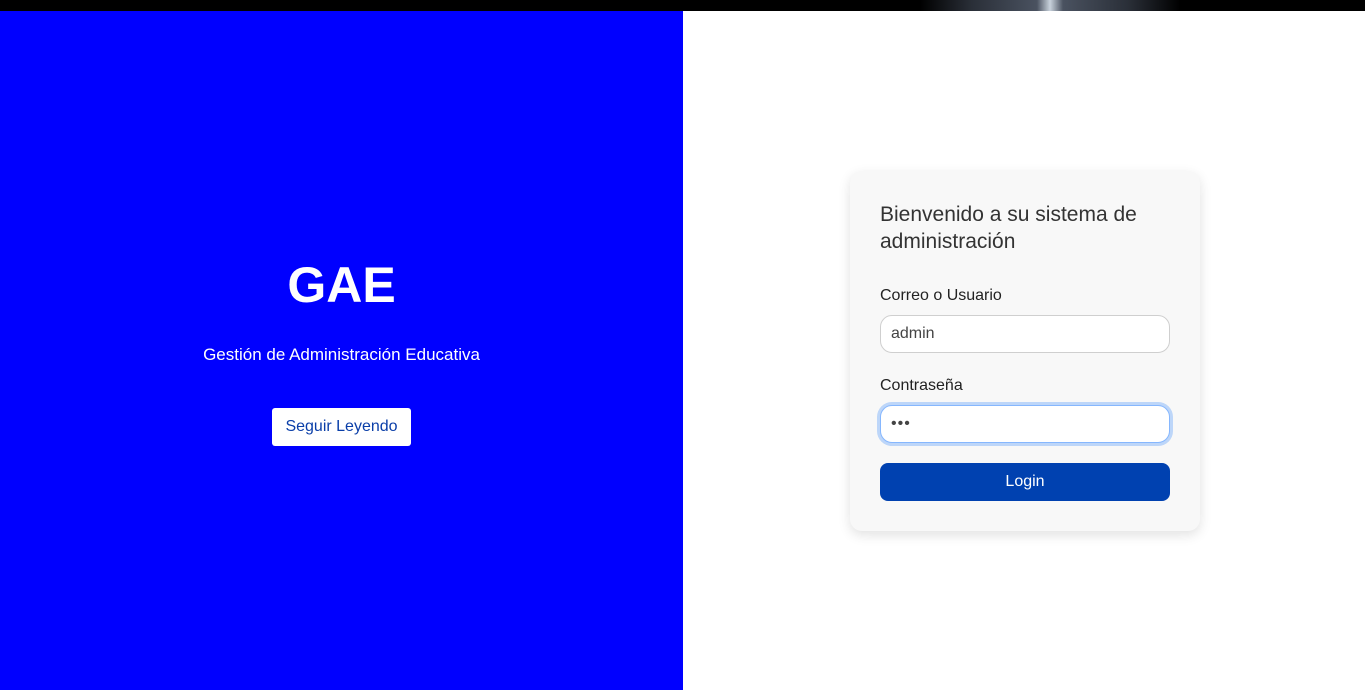 The width and height of the screenshot is (1365, 690). Describe the element at coordinates (1050, 5) in the screenshot. I see `header-image-fragment` at that location.